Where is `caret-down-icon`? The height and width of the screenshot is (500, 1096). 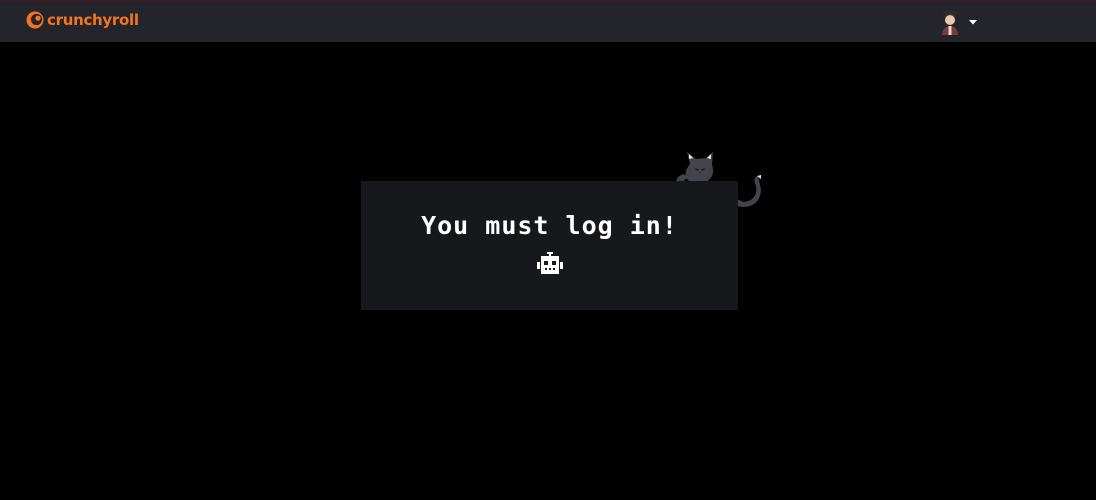 caret-down-icon is located at coordinates (973, 22).